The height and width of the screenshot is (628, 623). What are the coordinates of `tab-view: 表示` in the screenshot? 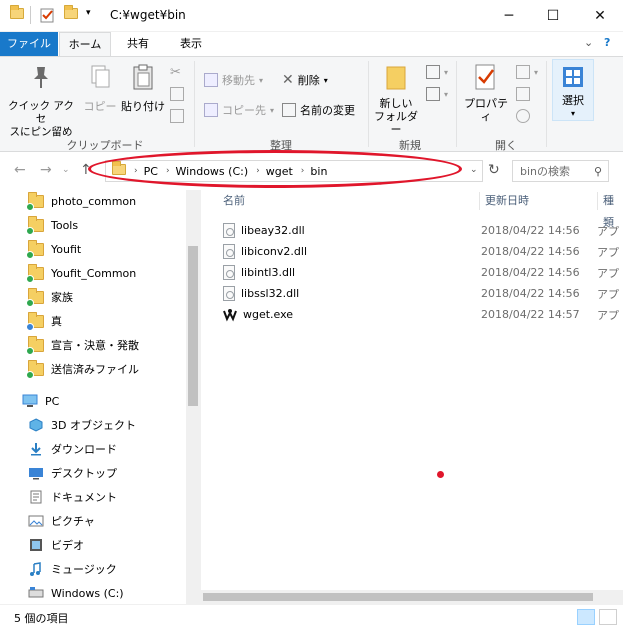 It's located at (191, 44).